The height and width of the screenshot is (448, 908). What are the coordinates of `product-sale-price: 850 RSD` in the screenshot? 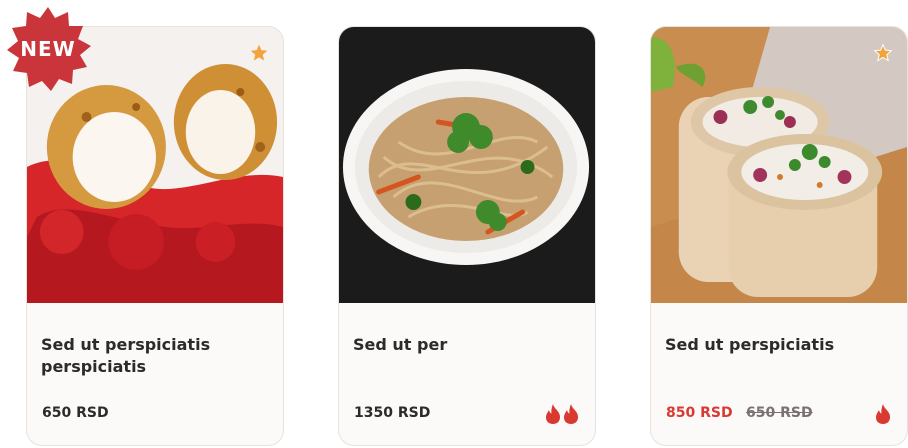 It's located at (699, 413).